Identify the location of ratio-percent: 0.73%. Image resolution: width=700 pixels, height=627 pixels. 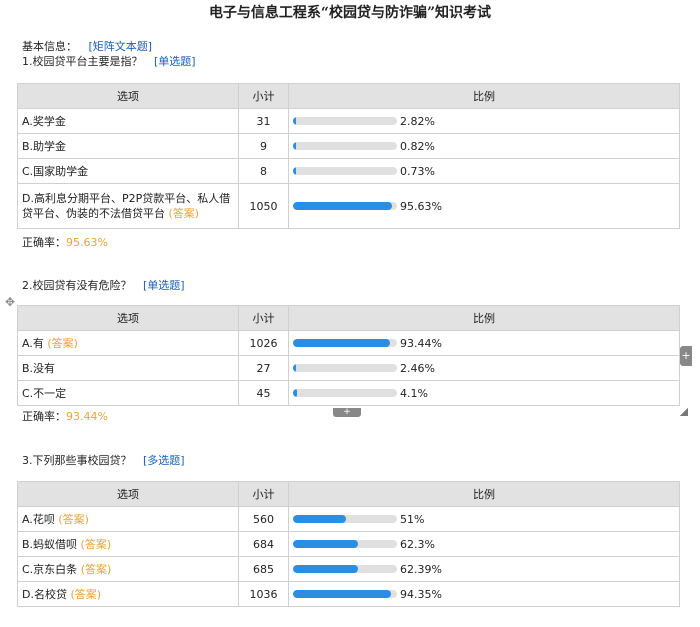
(417, 171).